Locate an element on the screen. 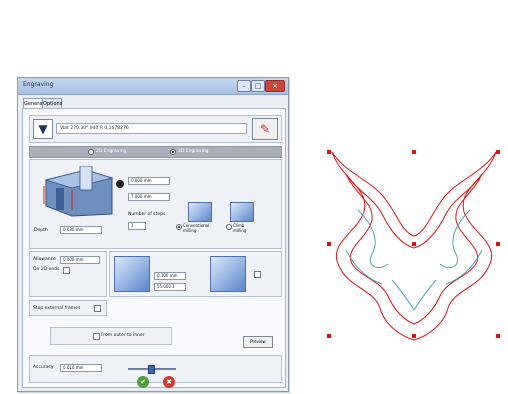 The image size is (508, 394). artwork-teal-right-lower is located at coordinates (464, 267).